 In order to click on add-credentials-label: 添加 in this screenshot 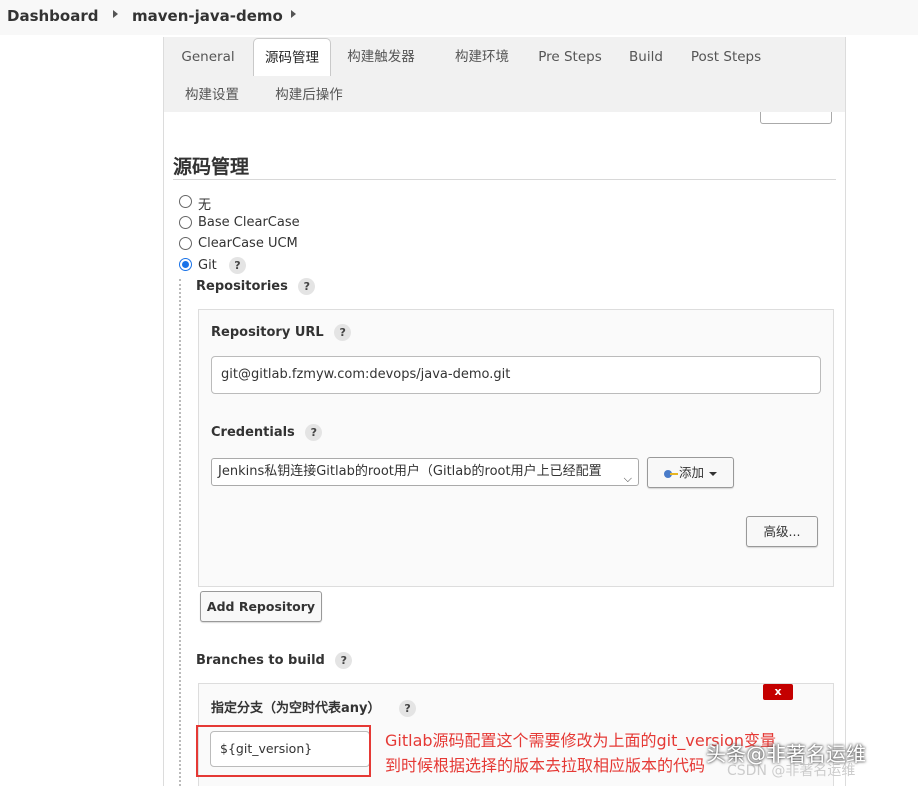, I will do `click(691, 472)`.